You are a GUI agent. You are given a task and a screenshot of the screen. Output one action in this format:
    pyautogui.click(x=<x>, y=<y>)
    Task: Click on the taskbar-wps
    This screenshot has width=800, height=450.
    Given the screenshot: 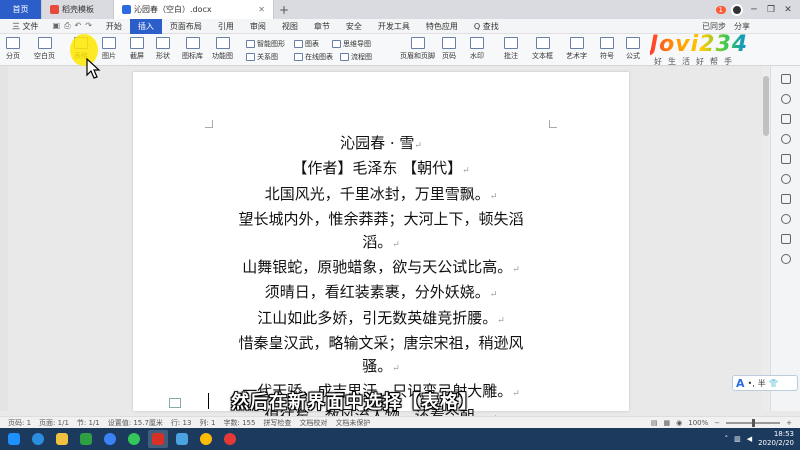 What is the action you would take?
    pyautogui.click(x=158, y=439)
    